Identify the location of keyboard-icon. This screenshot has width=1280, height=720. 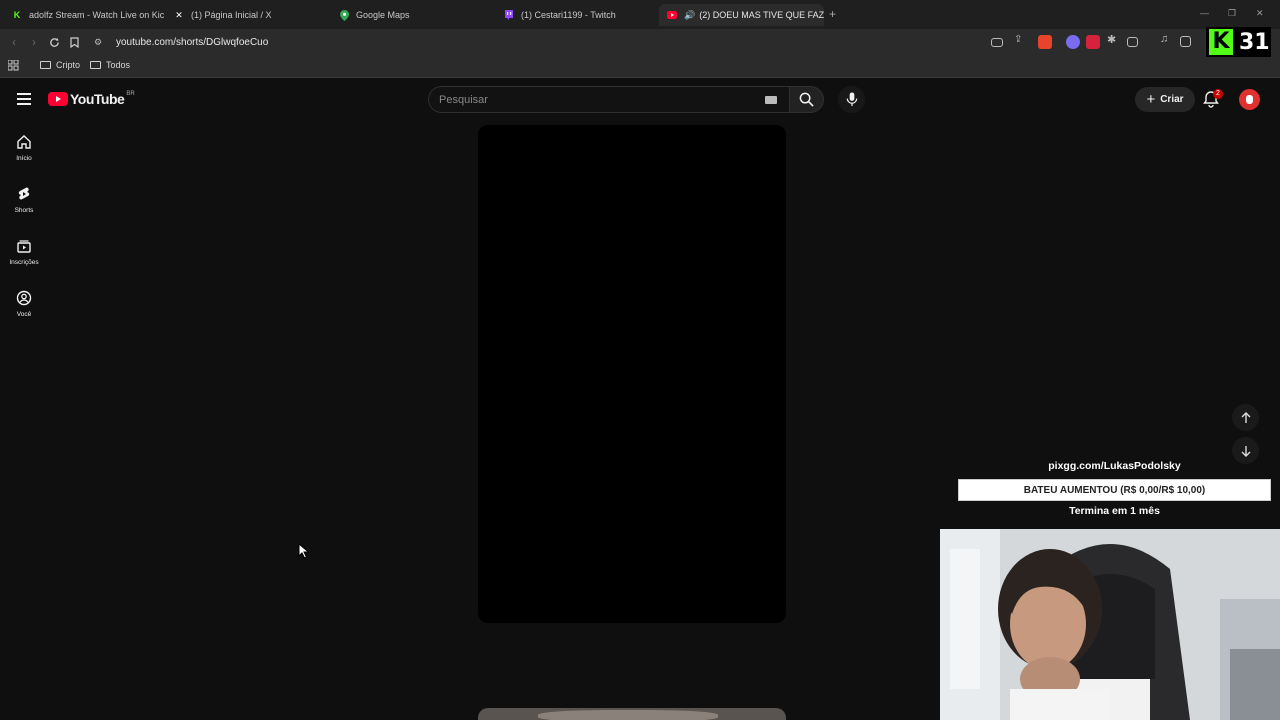
(771, 100).